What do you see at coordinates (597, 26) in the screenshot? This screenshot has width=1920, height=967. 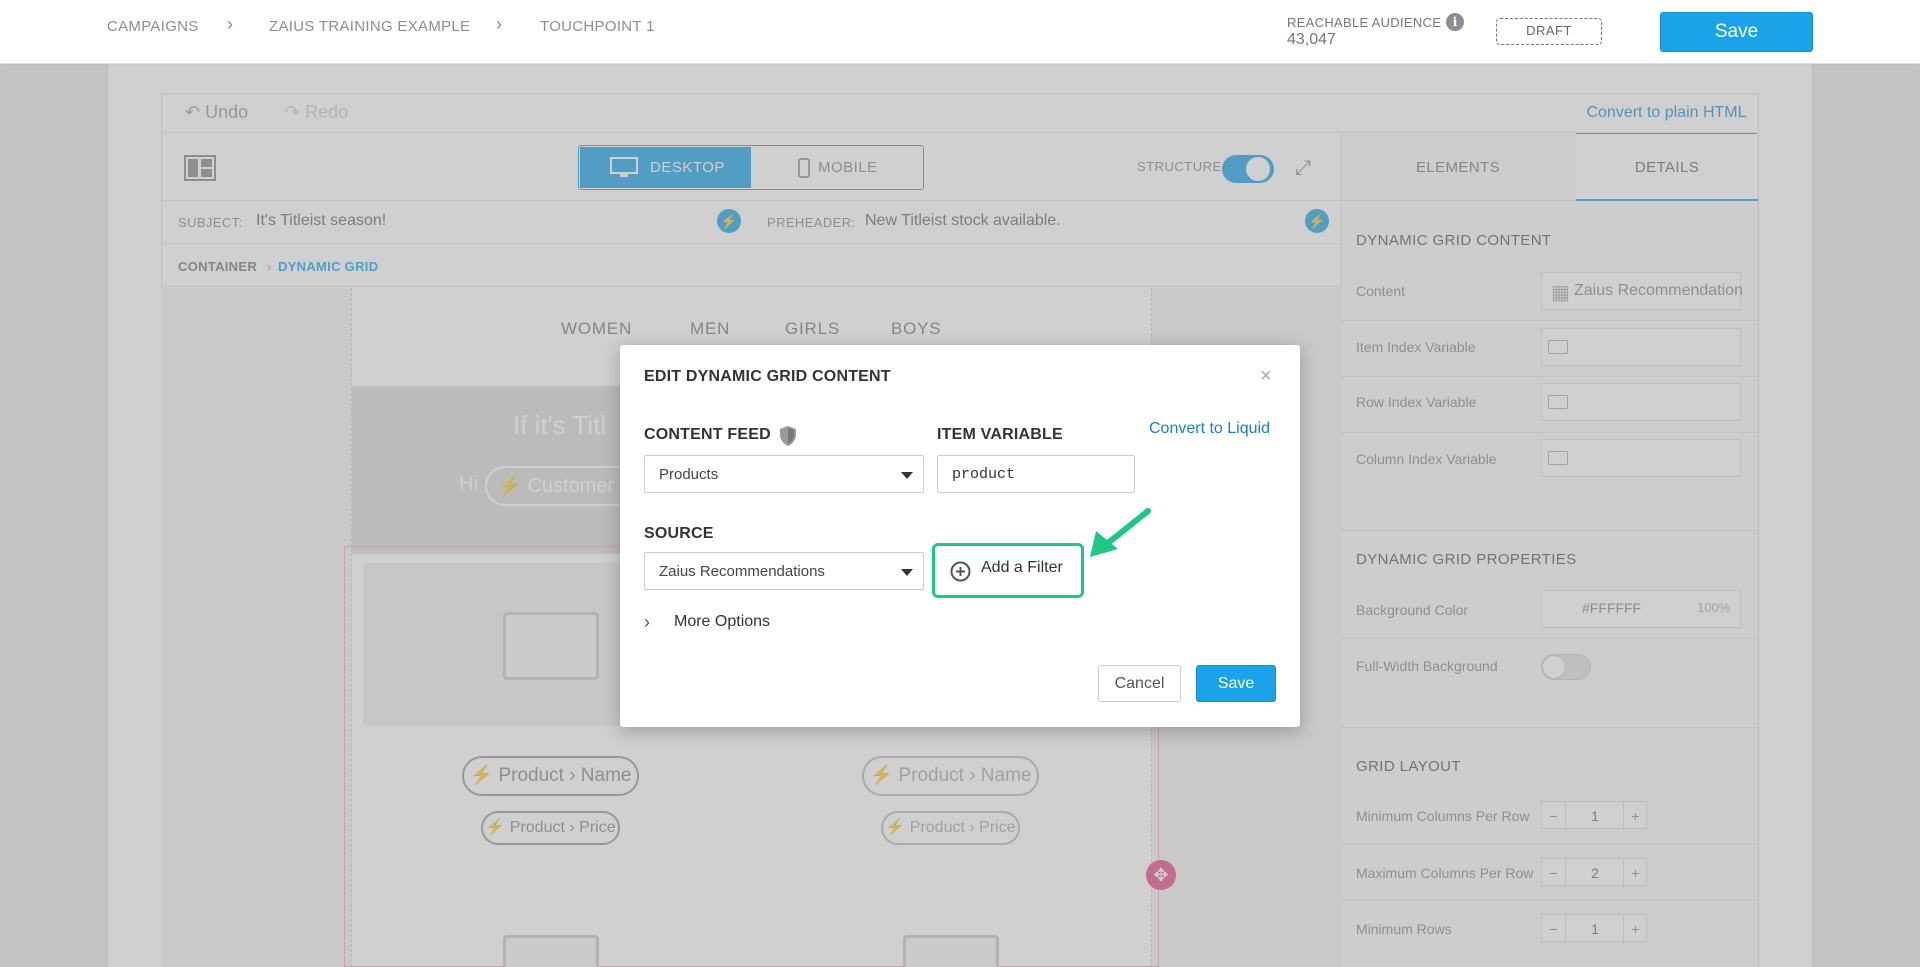 I see `breadcrumb-touchpoint: TOUCHPOINT 1` at bounding box center [597, 26].